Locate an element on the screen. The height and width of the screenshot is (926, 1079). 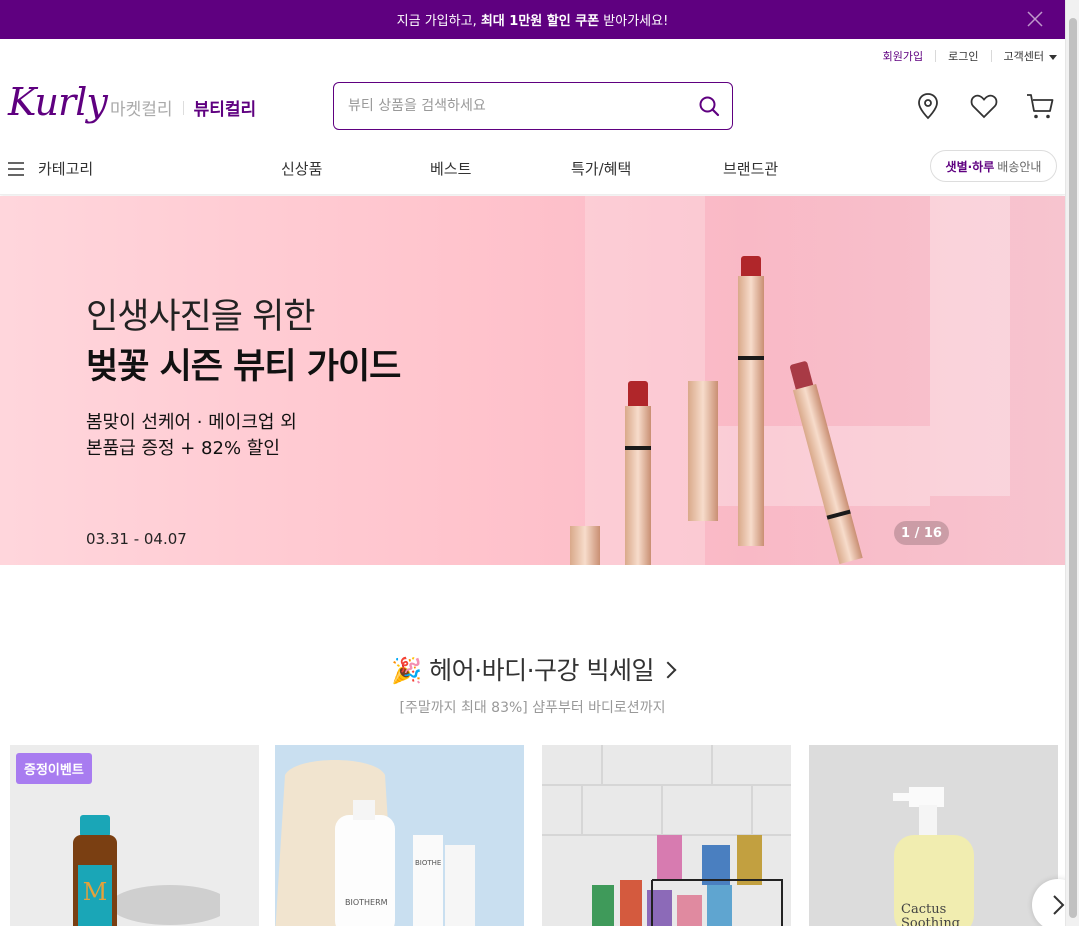
hamburger-icon is located at coordinates (16, 168).